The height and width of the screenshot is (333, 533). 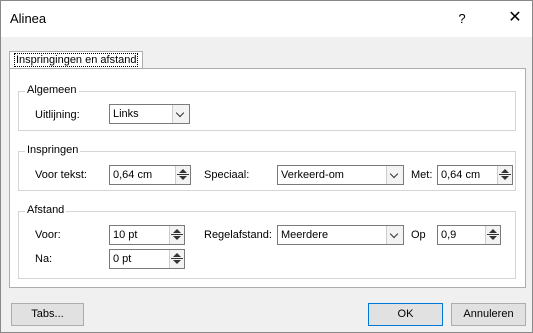 What do you see at coordinates (488, 314) in the screenshot?
I see `cancel-button: Annuleren` at bounding box center [488, 314].